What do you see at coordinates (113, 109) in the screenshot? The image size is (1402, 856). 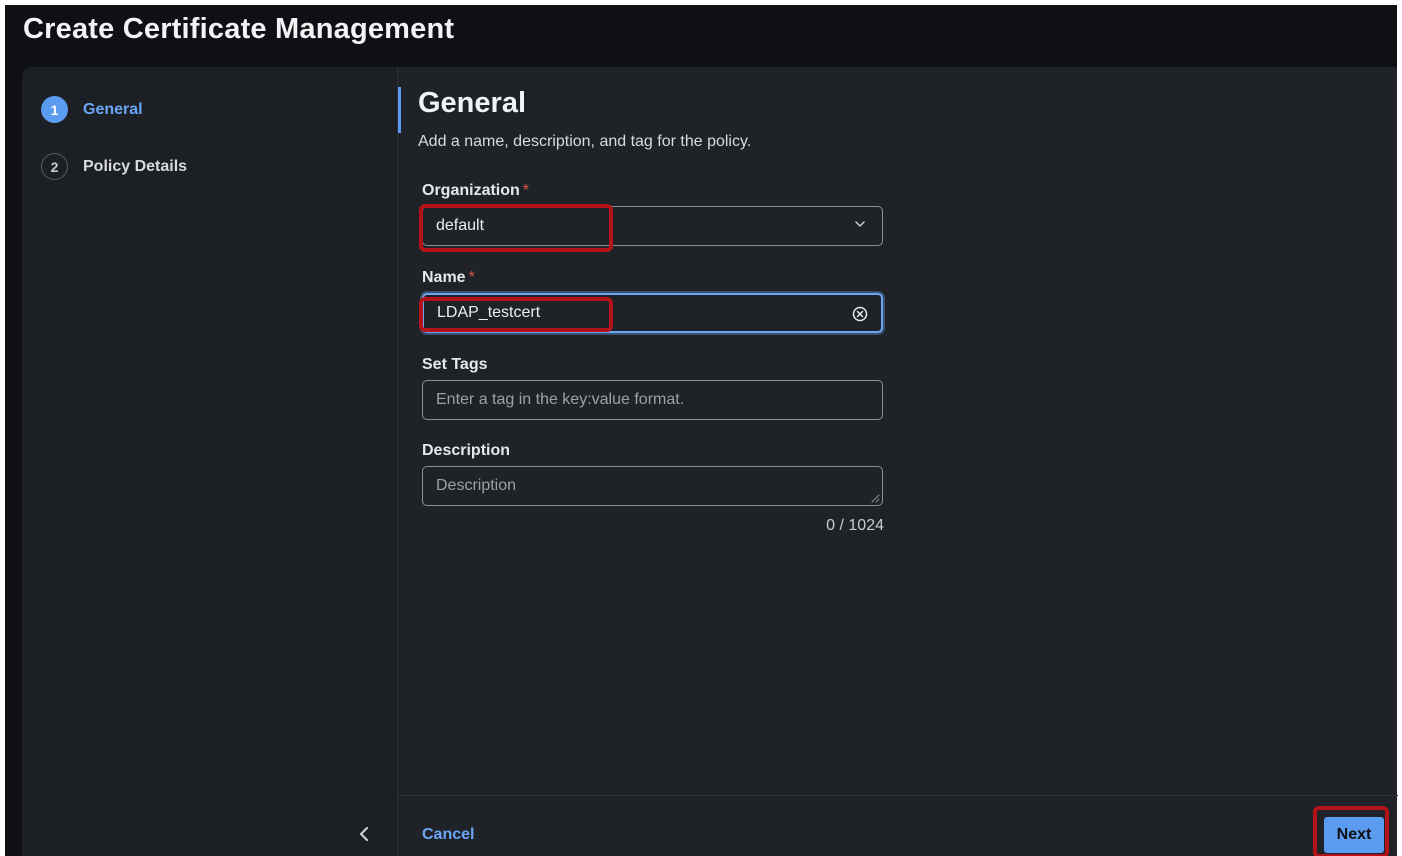 I see `step-label-general: General` at bounding box center [113, 109].